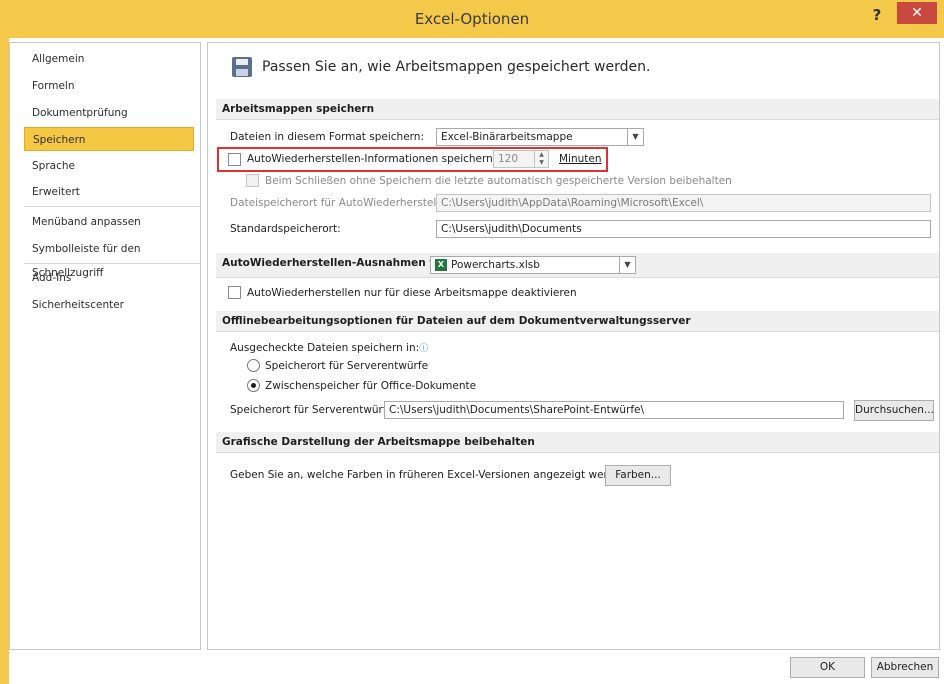 This screenshot has height=684, width=944. I want to click on autorecover-minutes-value: 120, so click(508, 159).